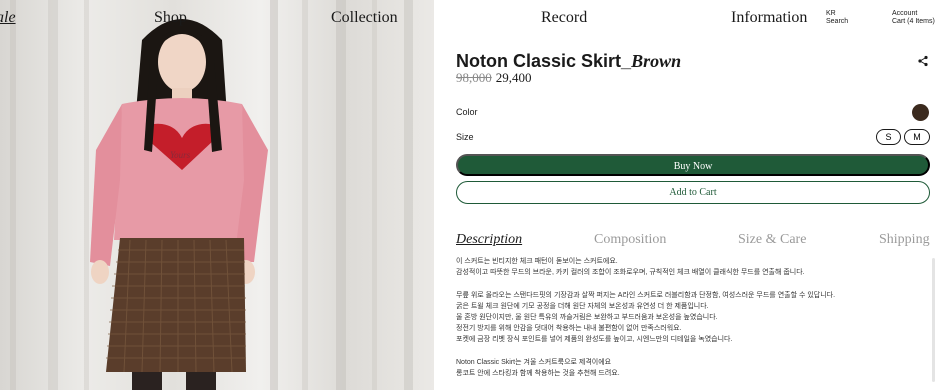 Image resolution: width=936 pixels, height=390 pixels. Describe the element at coordinates (888, 137) in the screenshot. I see `size-option-s: S` at that location.